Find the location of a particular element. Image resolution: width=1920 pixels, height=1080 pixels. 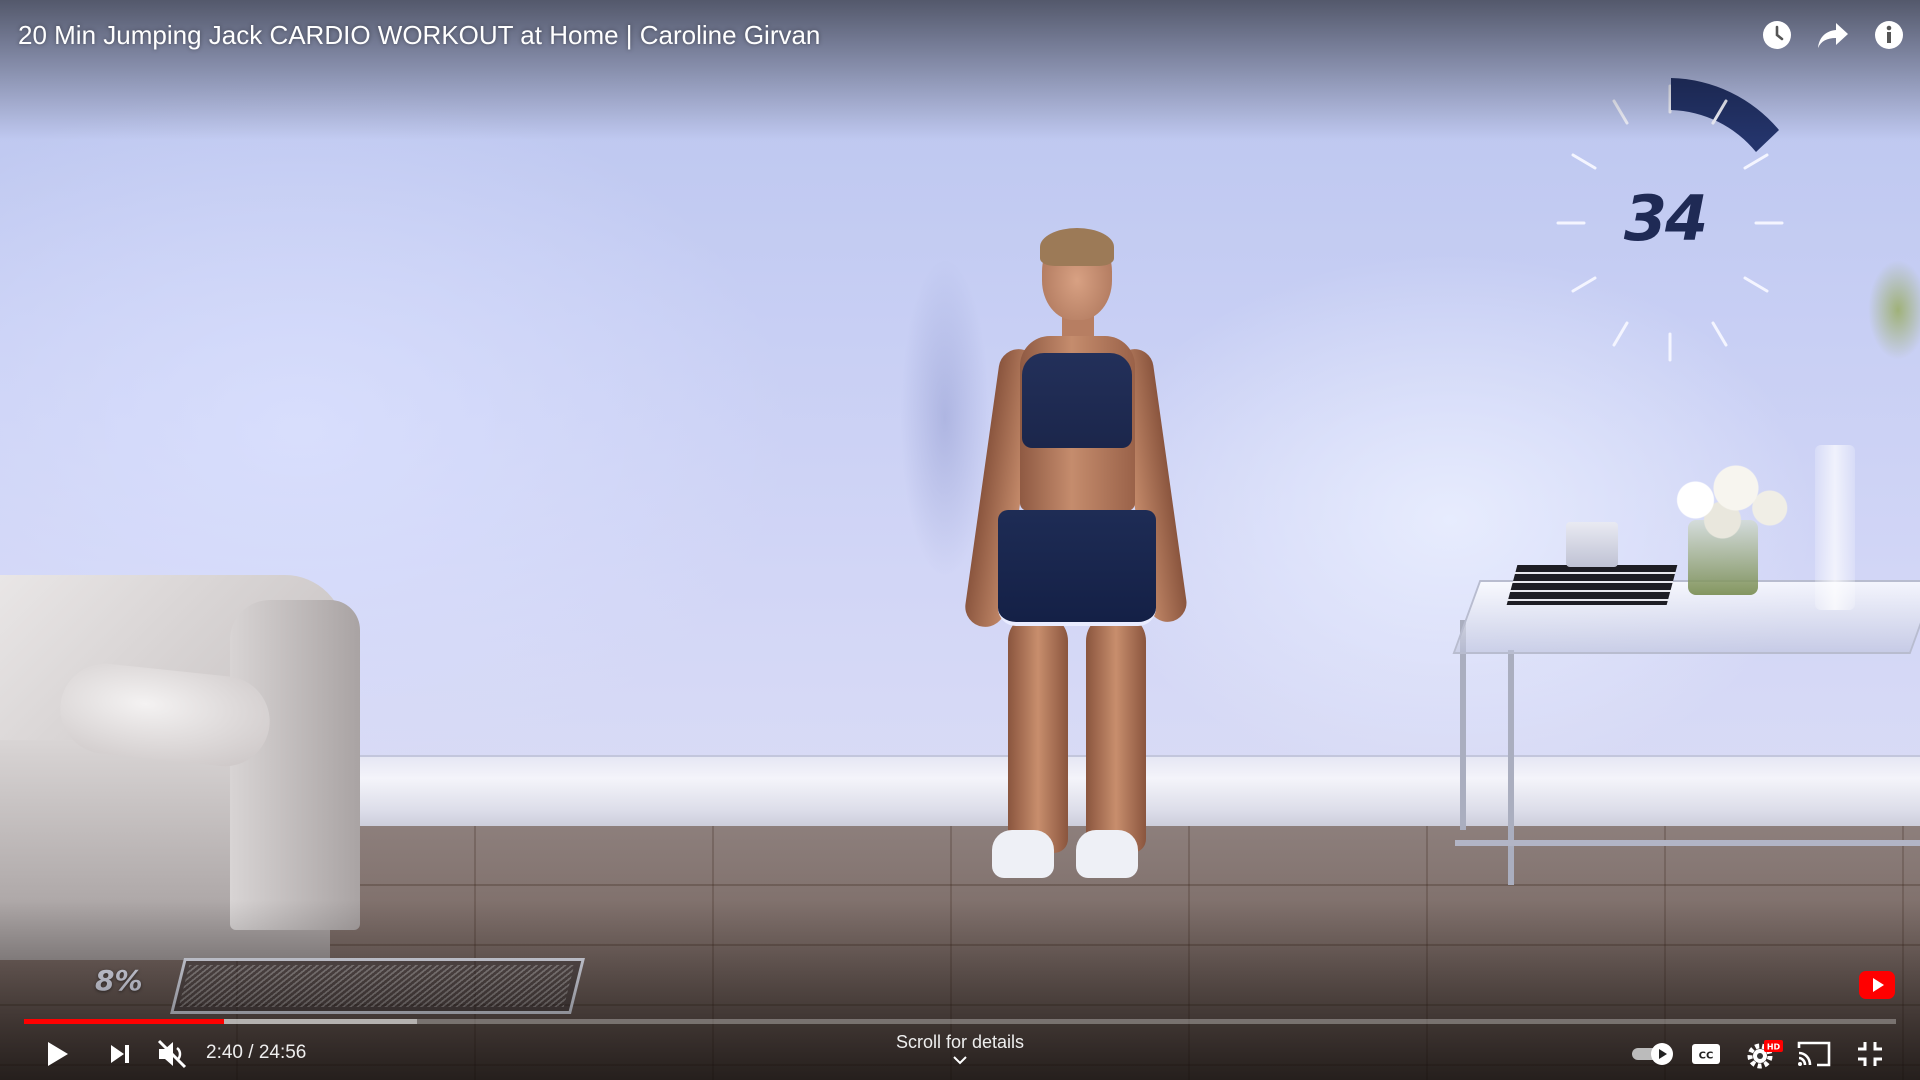

sofa-arm is located at coordinates (295, 765).